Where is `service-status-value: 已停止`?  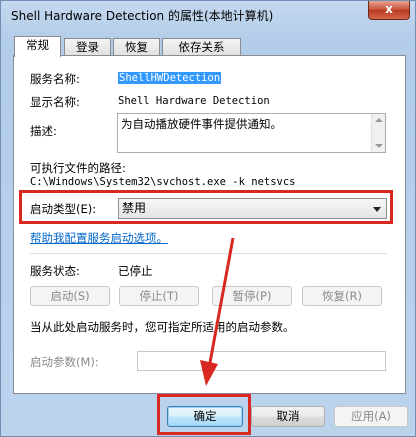
service-status-value: 已停止 is located at coordinates (135, 271).